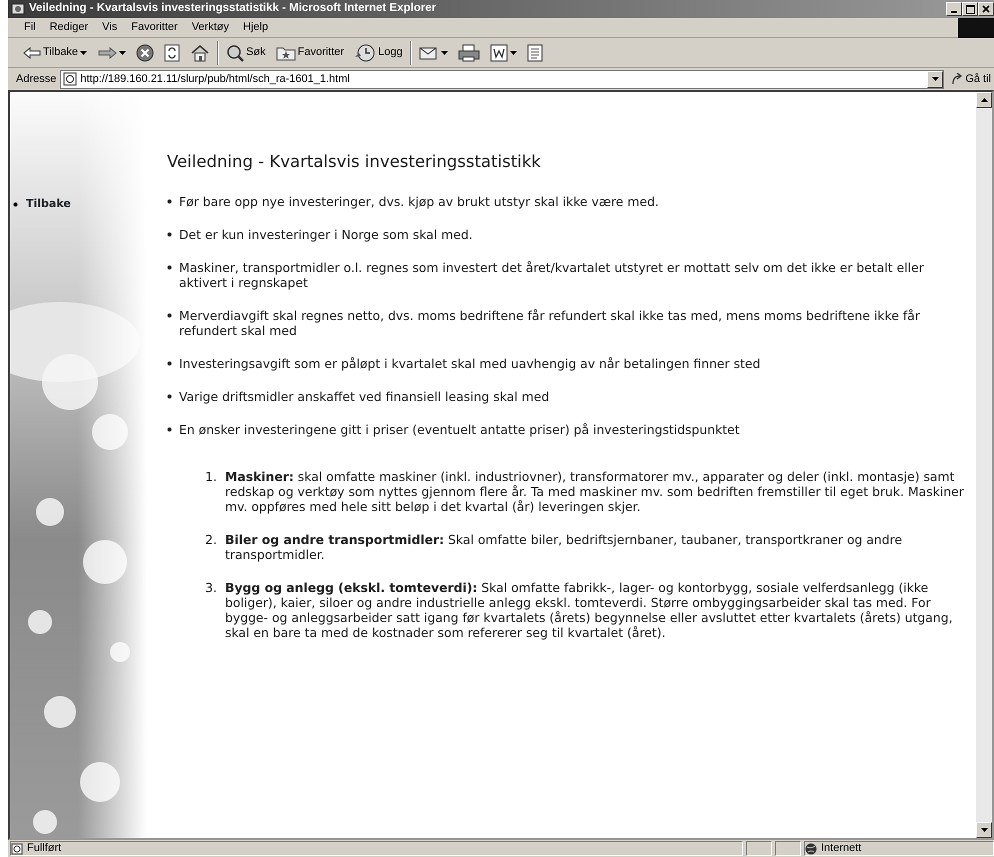  What do you see at coordinates (552, 275) in the screenshot?
I see `list-item-text: Maskiner, transportmidler o.l. regnes som investert det året/kvartalet utstyret er mottatt selv om det ikke er betalt eller aktivert i regnskapet` at bounding box center [552, 275].